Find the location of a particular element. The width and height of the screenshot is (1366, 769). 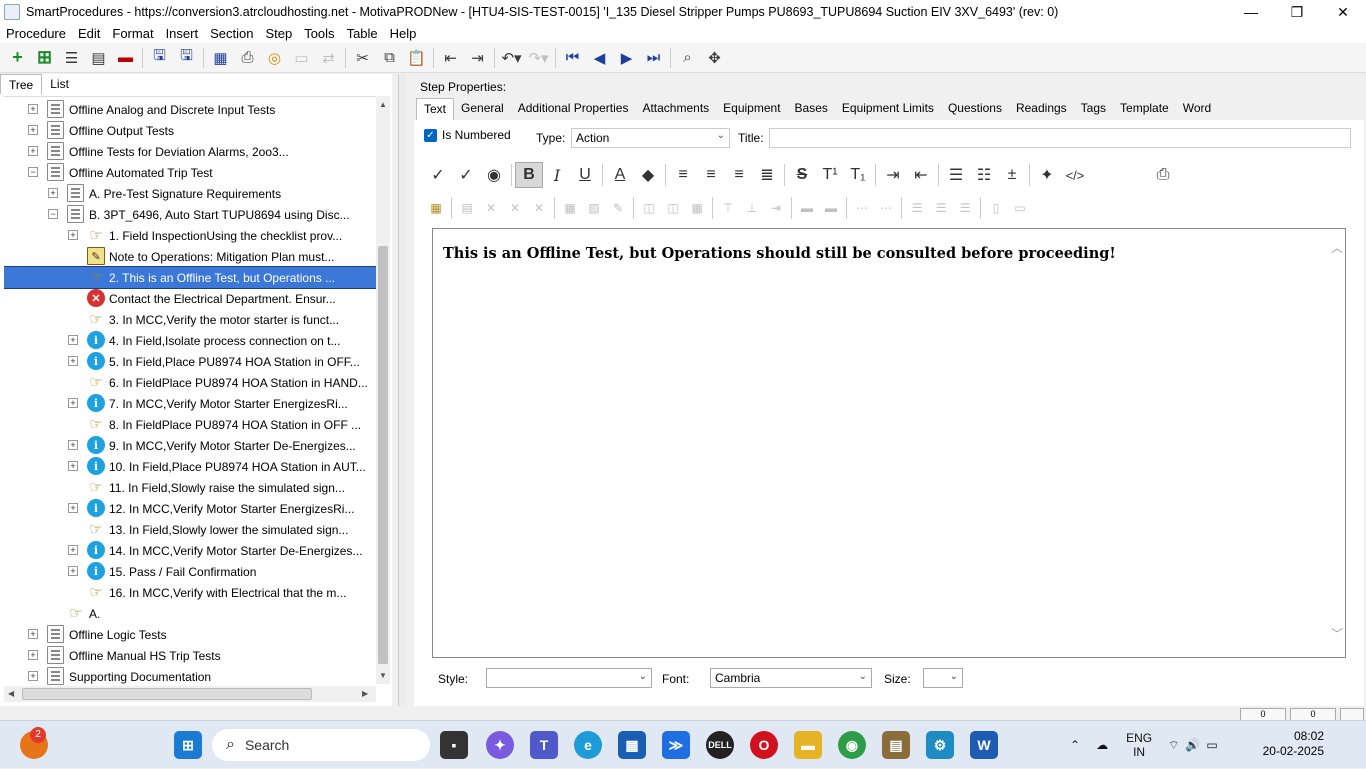

style-select: ⌄ is located at coordinates (569, 678).